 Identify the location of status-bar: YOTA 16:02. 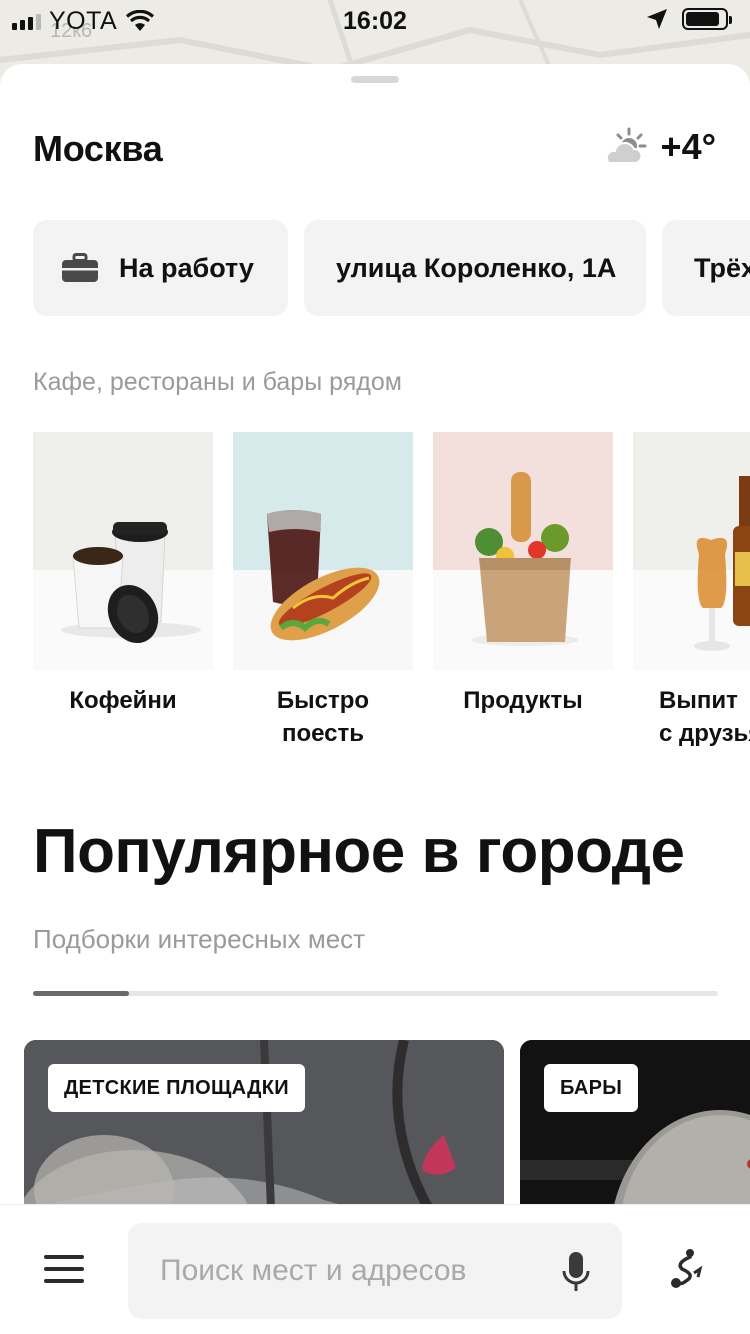
(375, 21).